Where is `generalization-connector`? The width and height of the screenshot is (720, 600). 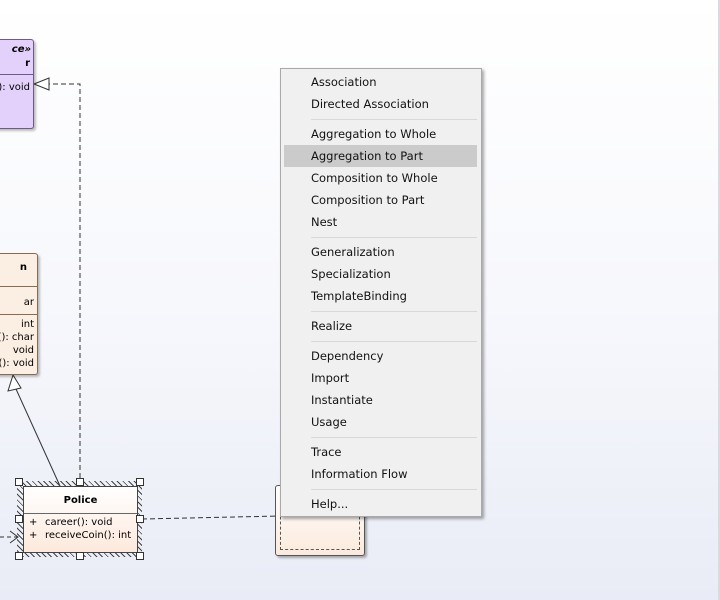
generalization-connector is located at coordinates (38, 437).